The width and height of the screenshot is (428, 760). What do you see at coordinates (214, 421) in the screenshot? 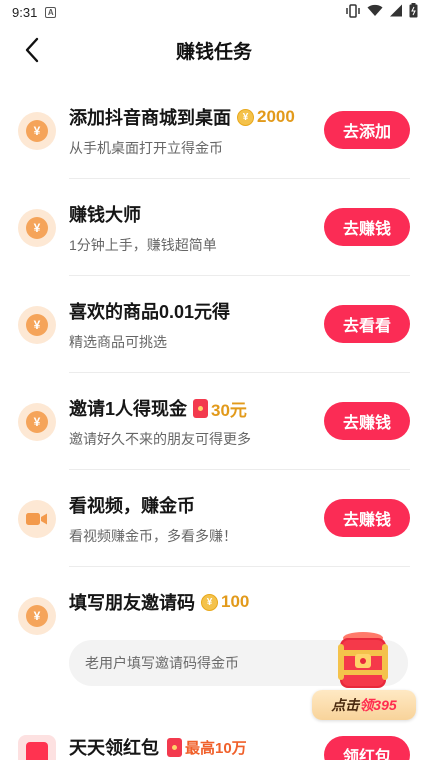
I see `task-item: ¥ 邀请1人得现金 30元 邀请好久不来的朋友可得更多 去赚钱` at bounding box center [214, 421].